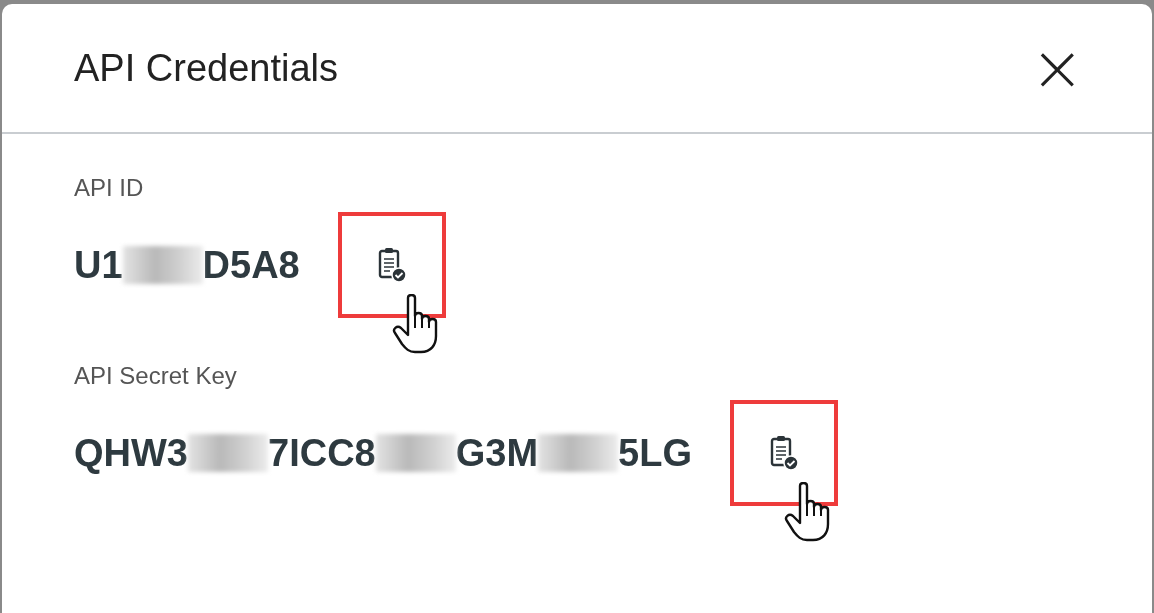 The height and width of the screenshot is (613, 1154). Describe the element at coordinates (1057, 68) in the screenshot. I see `close-button: ×` at that location.